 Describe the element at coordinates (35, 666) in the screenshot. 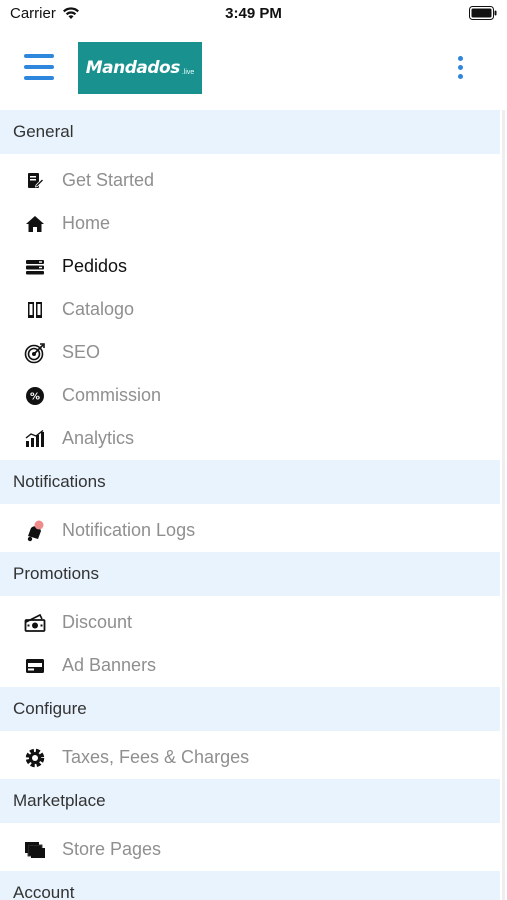

I see `ad-banner-icon` at that location.